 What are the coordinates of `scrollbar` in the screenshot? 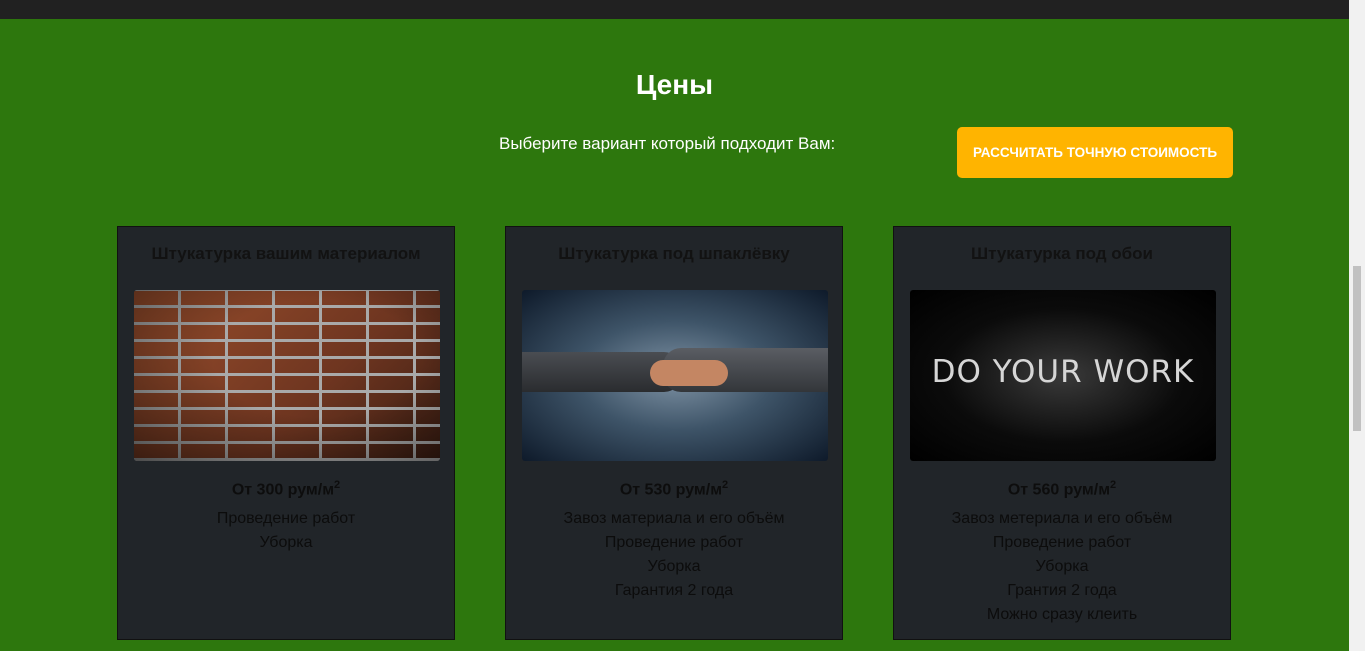 It's located at (1357, 325).